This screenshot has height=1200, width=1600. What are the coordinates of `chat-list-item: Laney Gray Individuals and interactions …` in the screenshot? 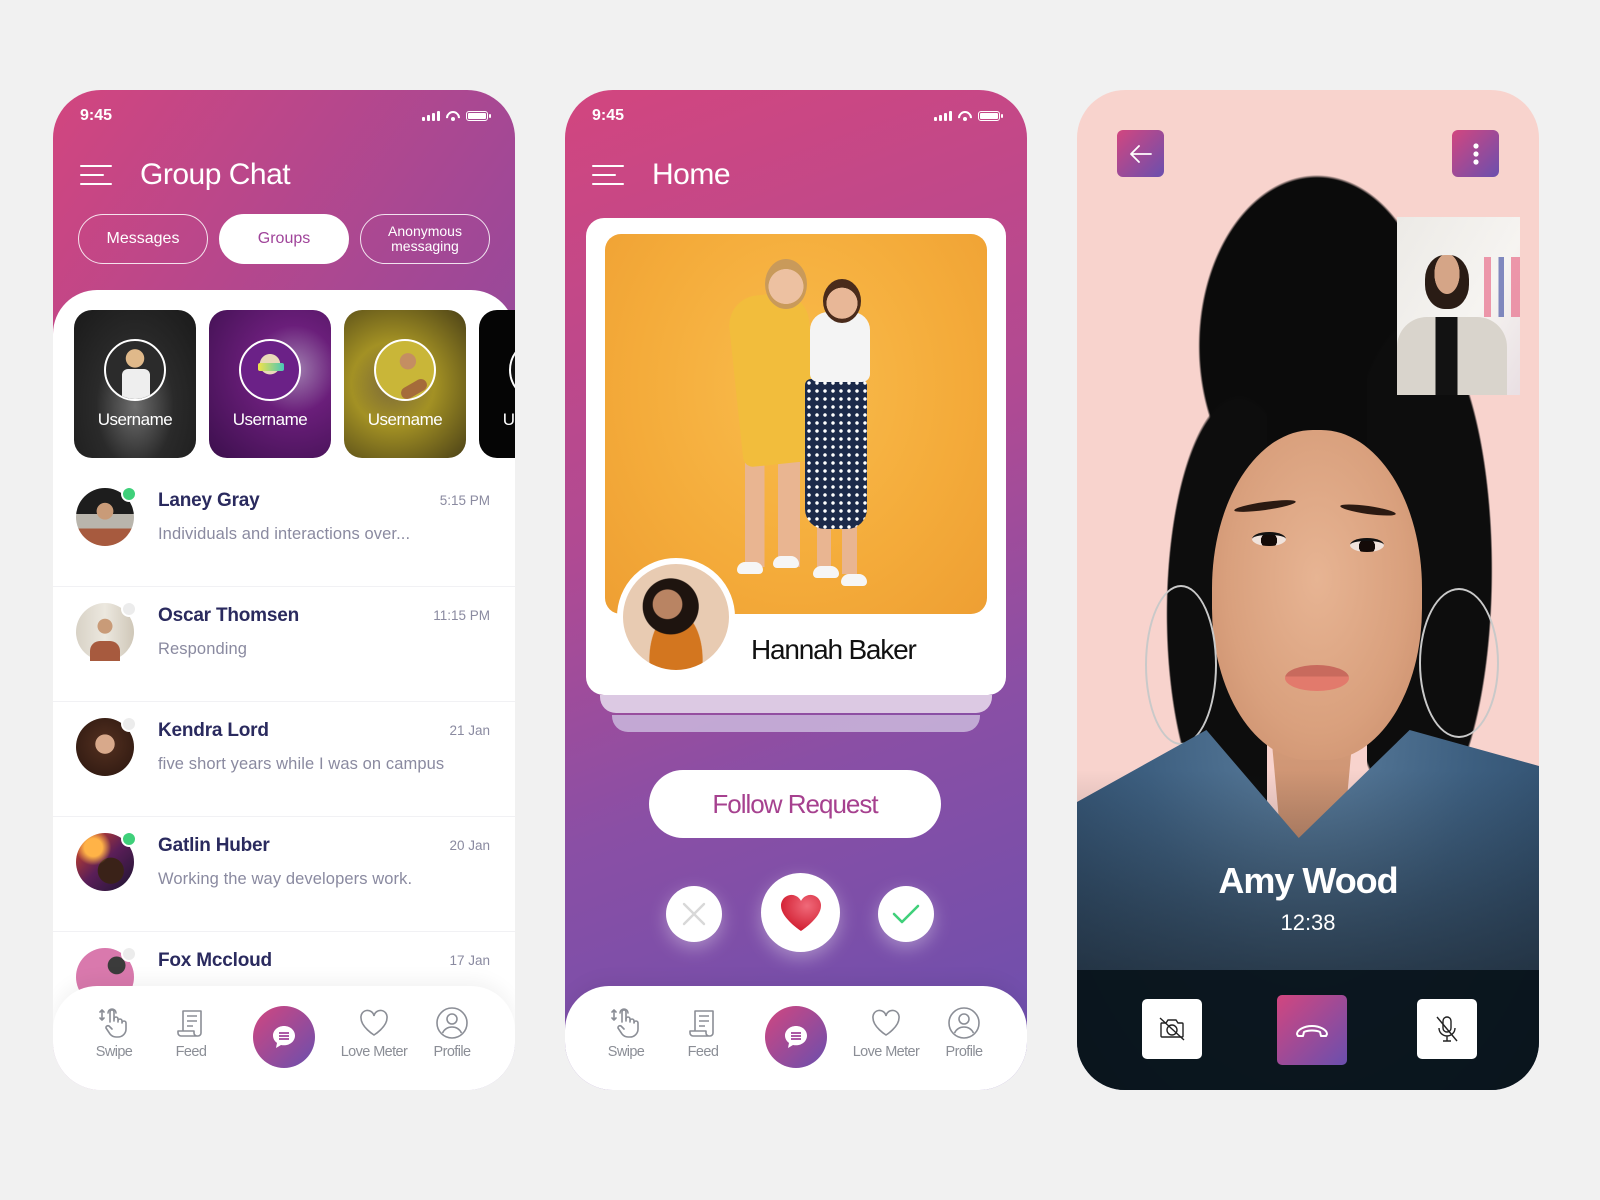 It's located at (284, 529).